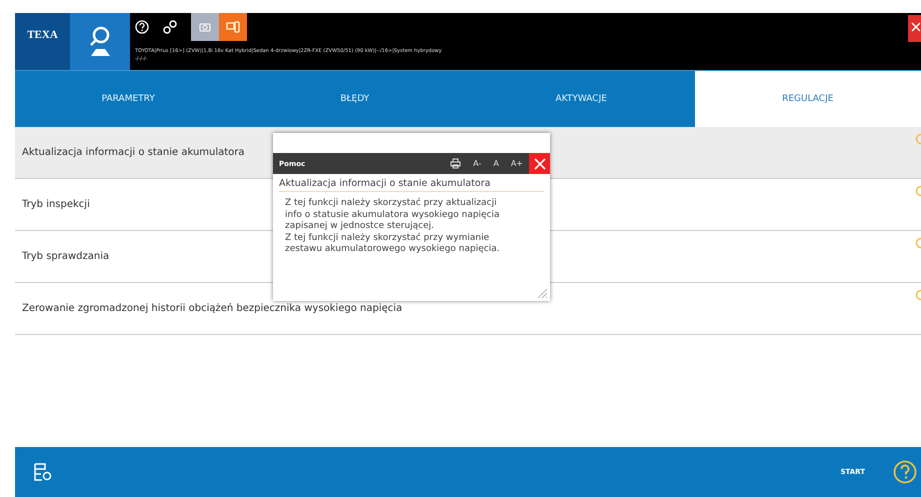  Describe the element at coordinates (496, 163) in the screenshot. I see `font-size-button: A` at that location.